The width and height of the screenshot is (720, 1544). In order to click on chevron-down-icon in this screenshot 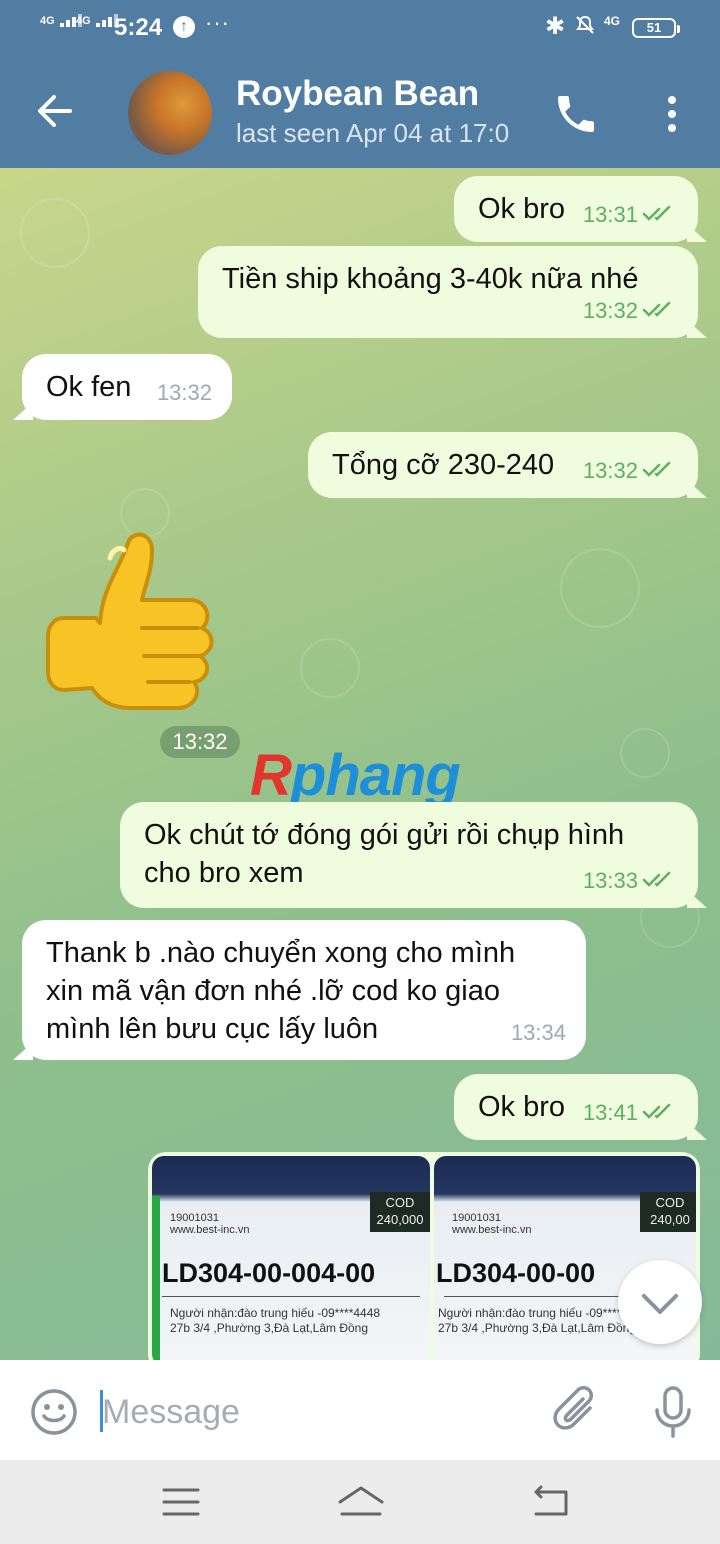, I will do `click(660, 1304)`.